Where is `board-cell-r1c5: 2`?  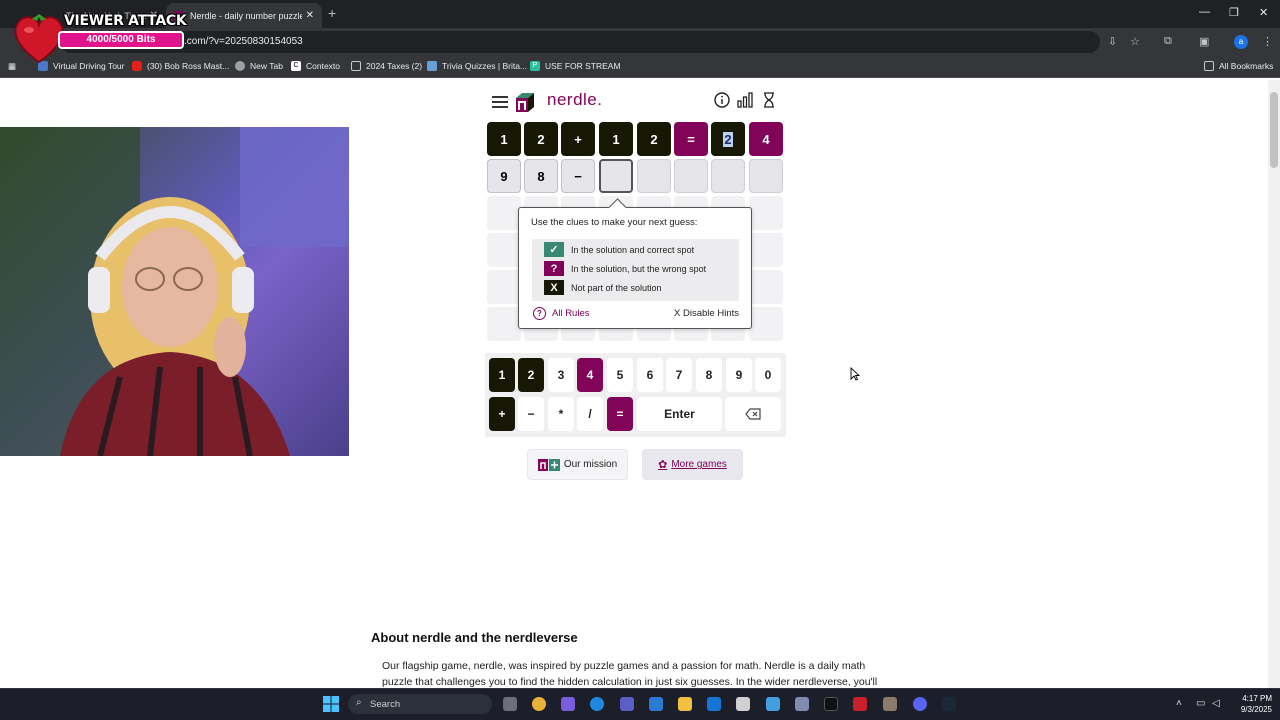
board-cell-r1c5: 2 is located at coordinates (654, 139).